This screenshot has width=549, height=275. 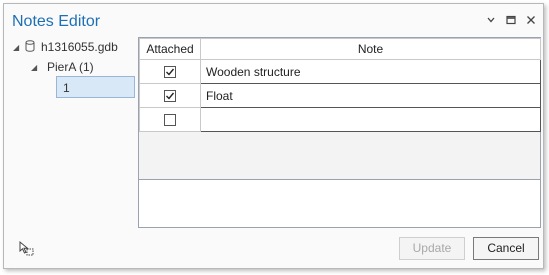 What do you see at coordinates (30, 47) in the screenshot?
I see `database-icon` at bounding box center [30, 47].